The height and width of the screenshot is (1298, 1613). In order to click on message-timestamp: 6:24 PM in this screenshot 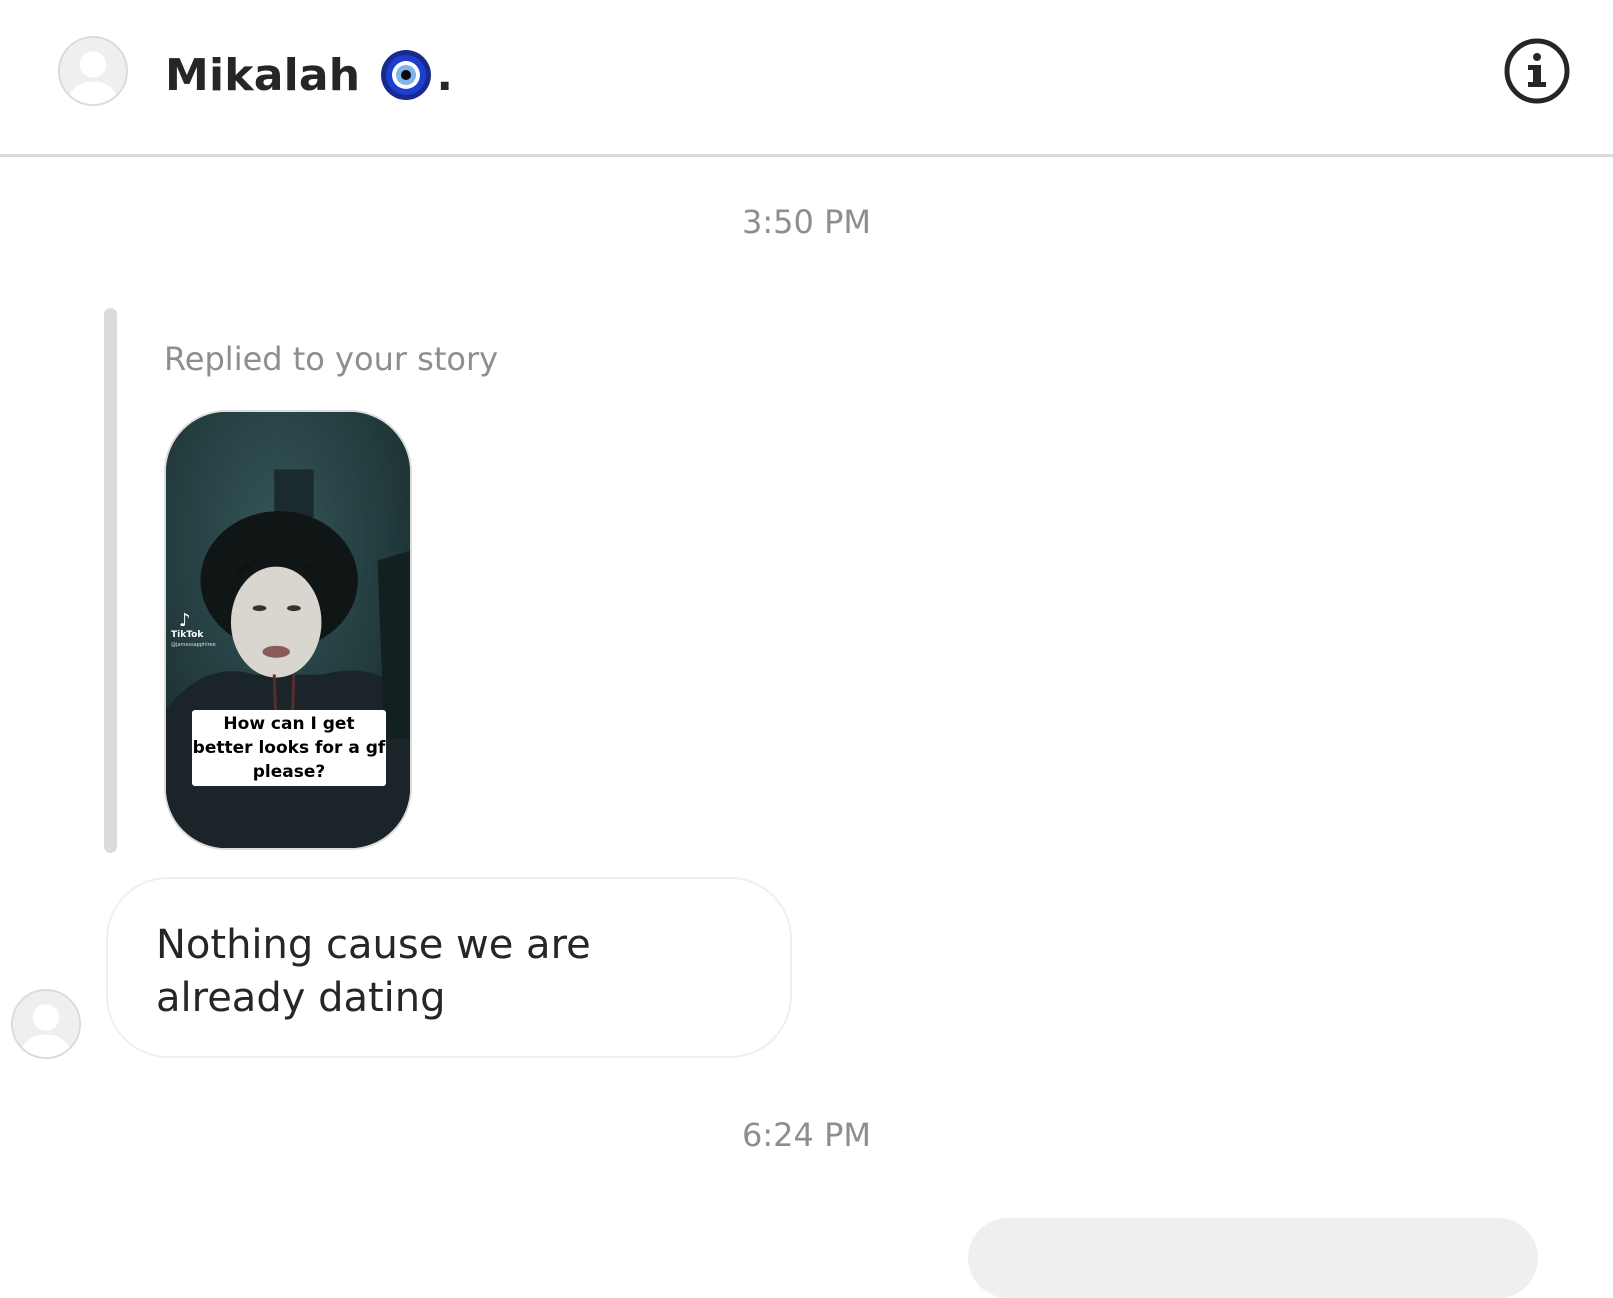, I will do `click(806, 1135)`.